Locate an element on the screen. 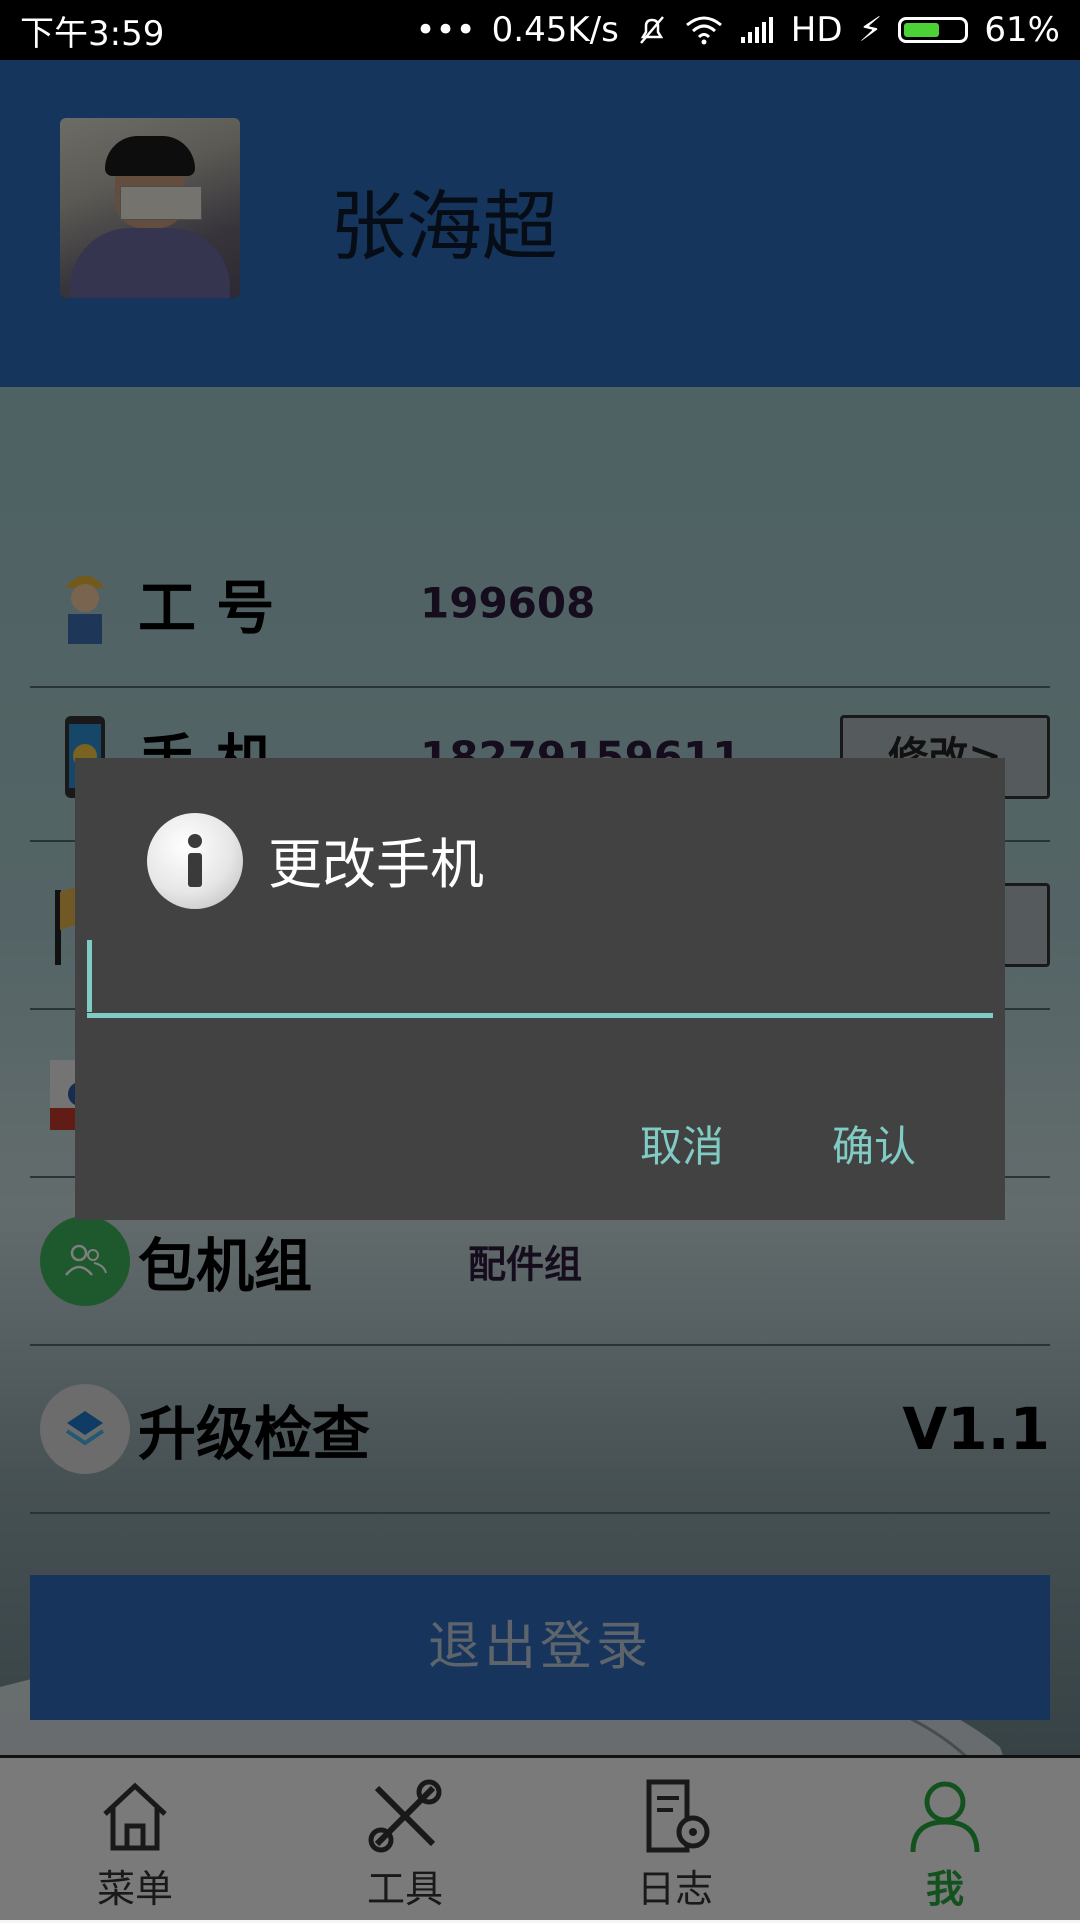 The image size is (1080, 1923). signal-icon is located at coordinates (756, 30).